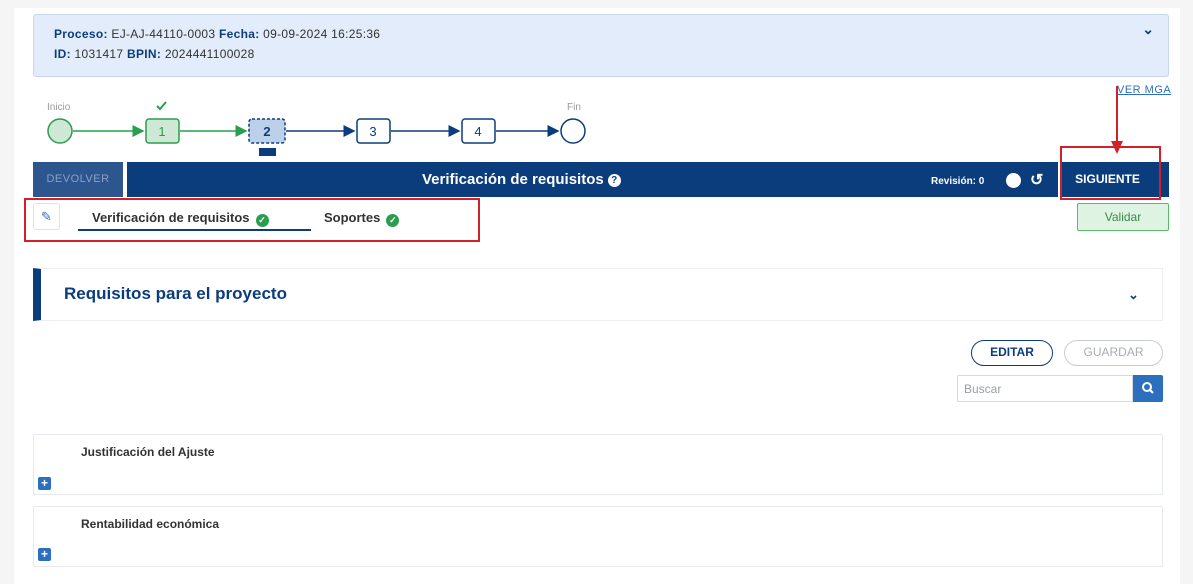 This screenshot has height=584, width=1193. Describe the element at coordinates (1036, 180) in the screenshot. I see `history-icon: ↺` at that location.